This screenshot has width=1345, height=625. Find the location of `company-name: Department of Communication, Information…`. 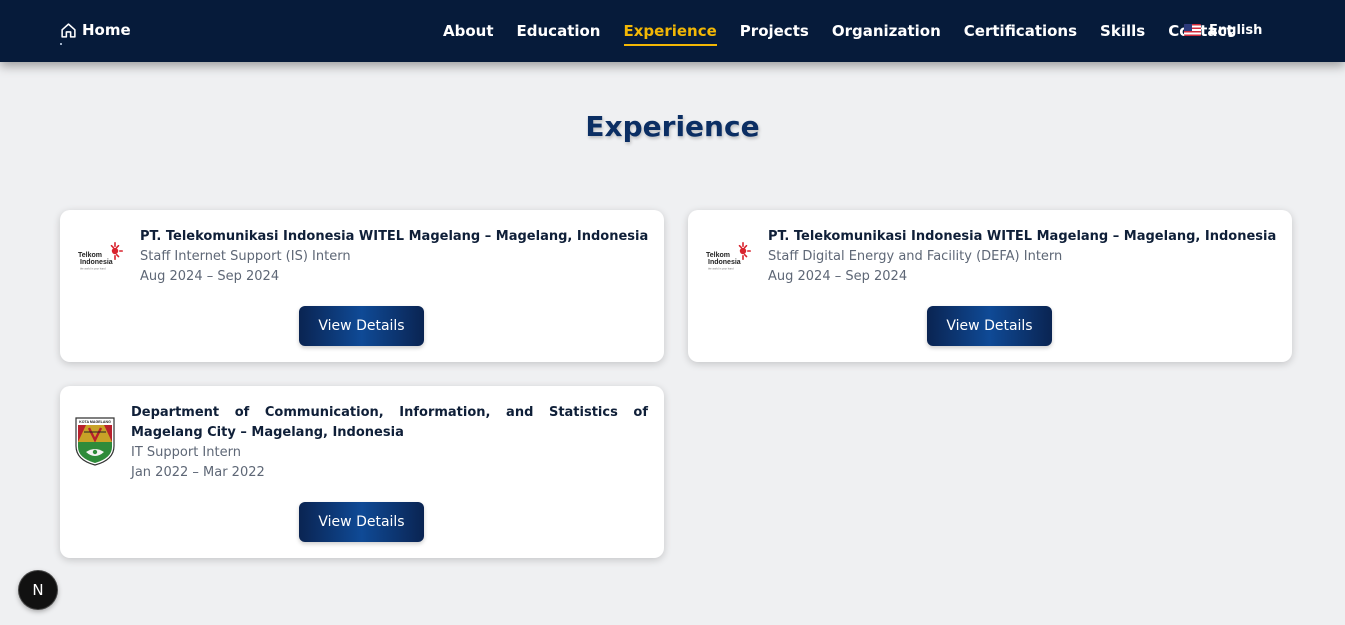

company-name: Department of Communication, Information… is located at coordinates (389, 422).